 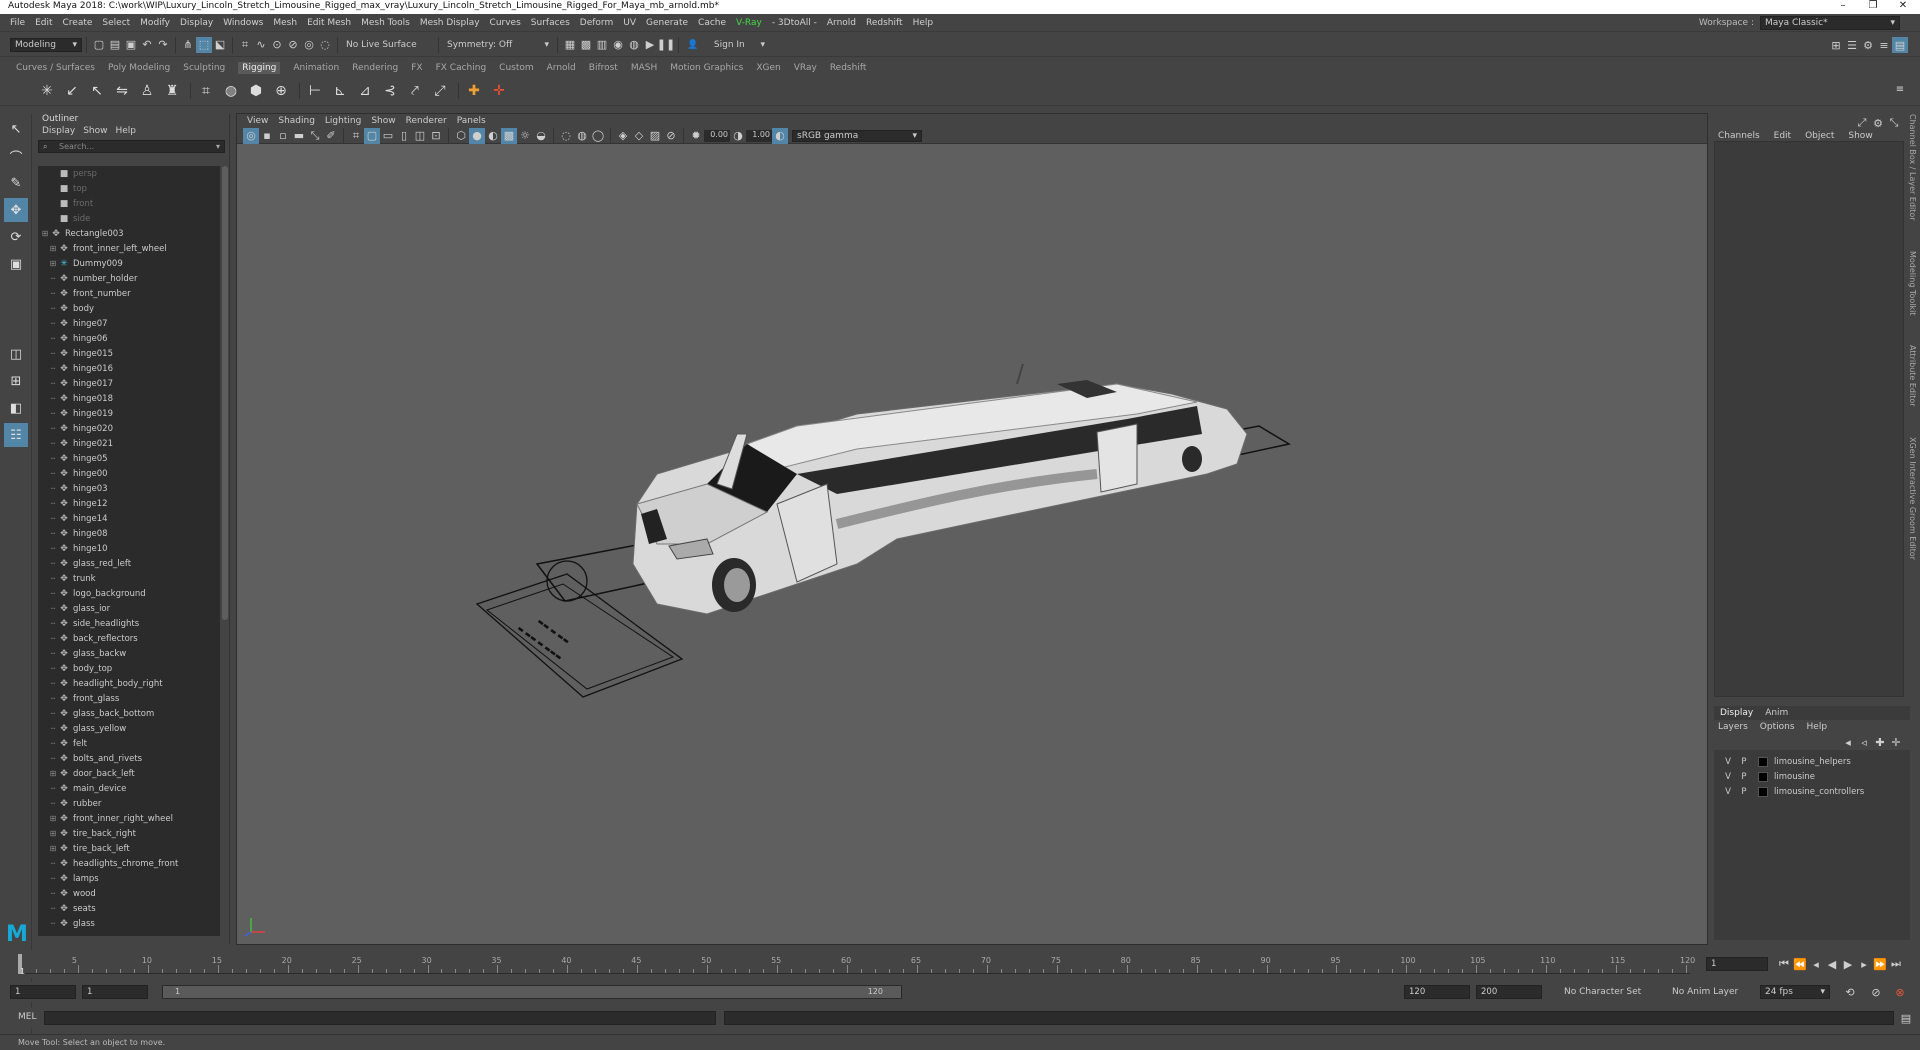 What do you see at coordinates (634, 45) in the screenshot?
I see `hypershade-icon: ◍` at bounding box center [634, 45].